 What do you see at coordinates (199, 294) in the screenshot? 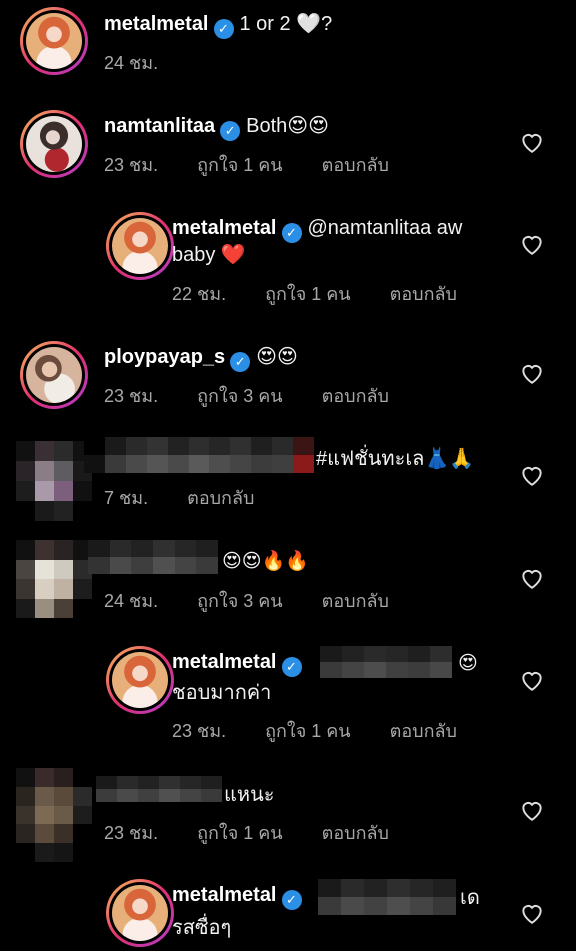
I see `comment-time: 22 ชม.` at bounding box center [199, 294].